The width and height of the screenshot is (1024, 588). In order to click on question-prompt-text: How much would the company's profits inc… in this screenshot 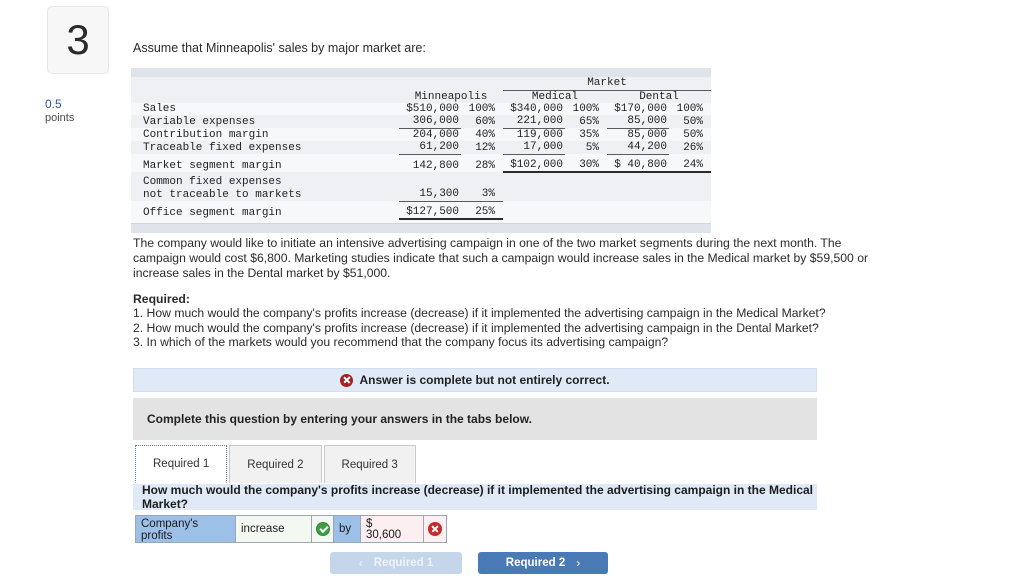, I will do `click(478, 497)`.